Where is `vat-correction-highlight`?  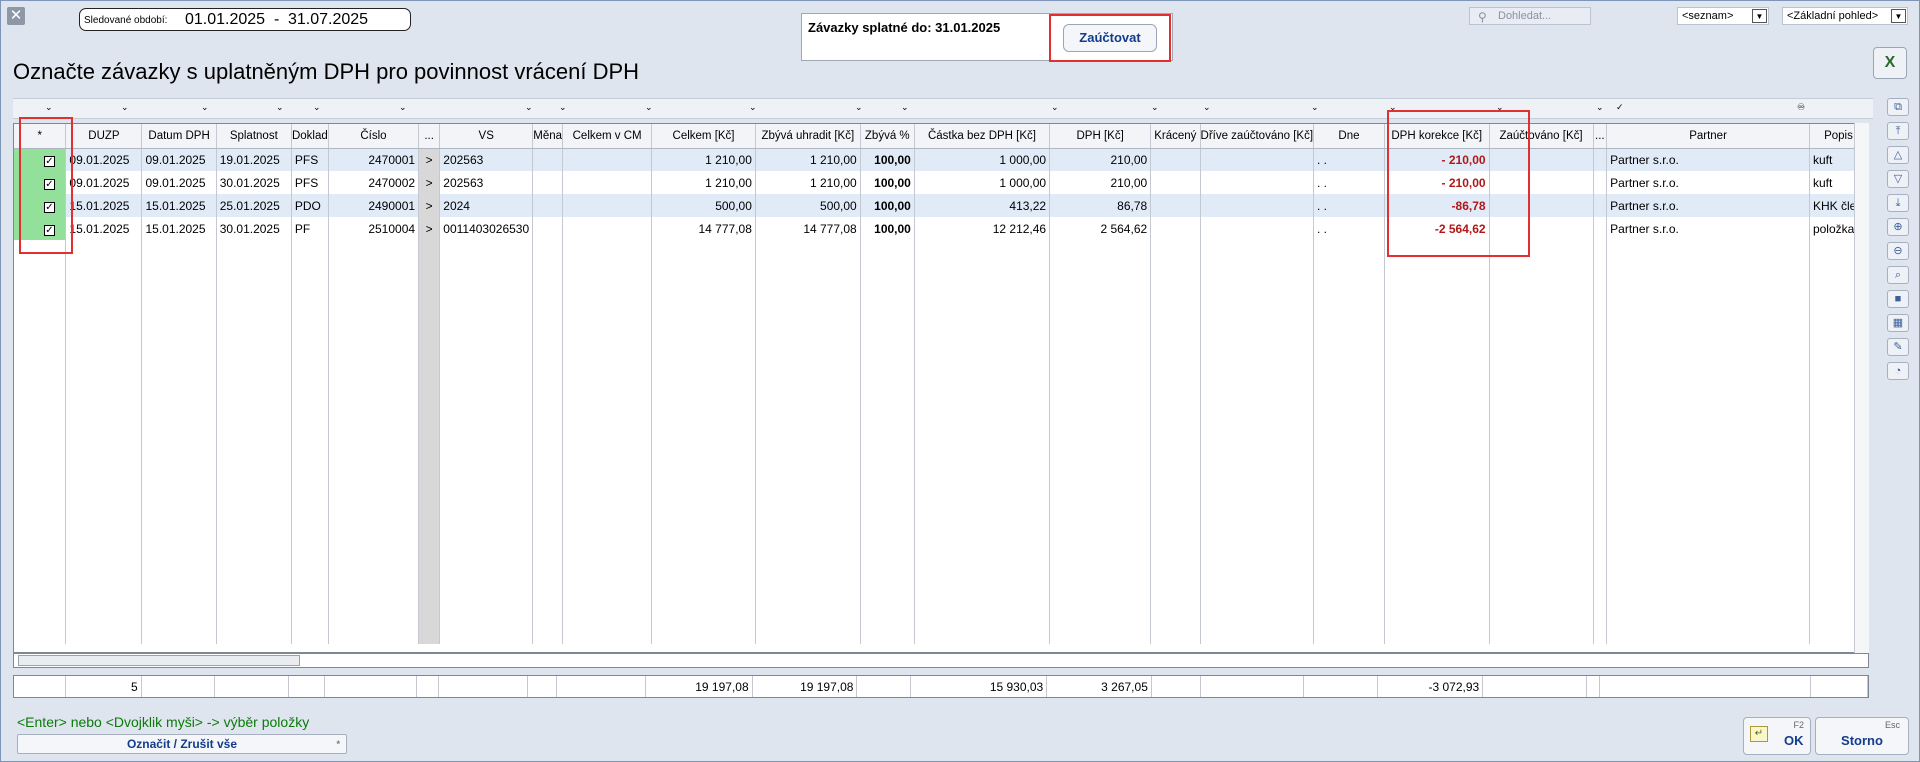
vat-correction-highlight is located at coordinates (1458, 183).